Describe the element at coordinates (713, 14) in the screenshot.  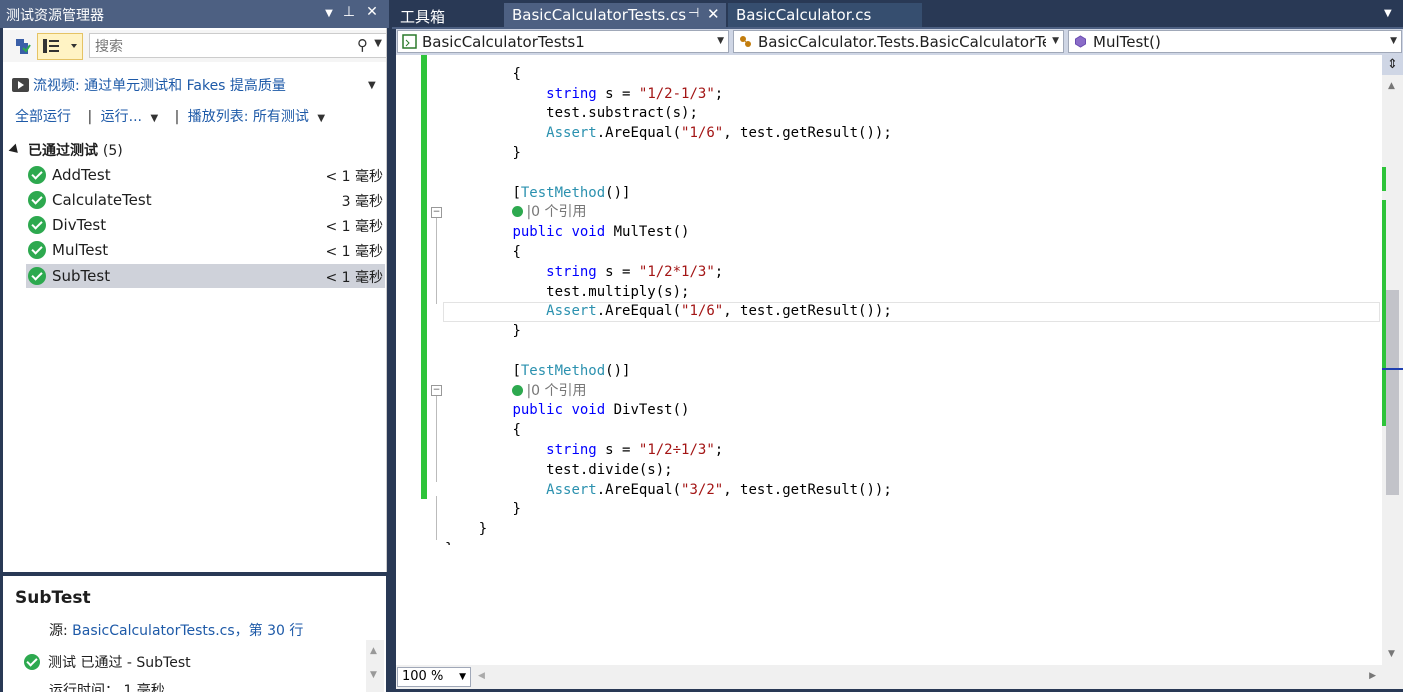
I see `close-tab-icon: ✕` at that location.